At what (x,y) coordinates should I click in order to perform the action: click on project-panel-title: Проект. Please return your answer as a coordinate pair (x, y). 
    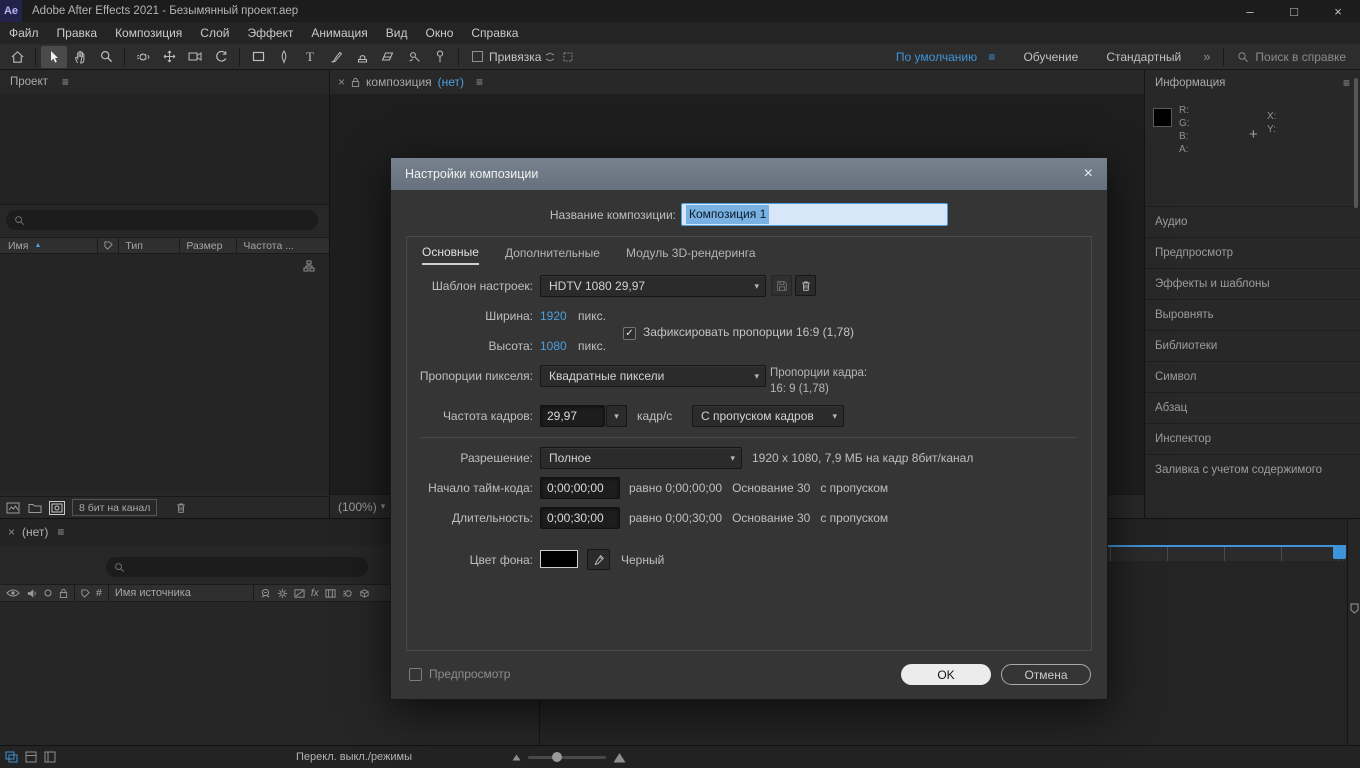
    Looking at the image, I should click on (29, 82).